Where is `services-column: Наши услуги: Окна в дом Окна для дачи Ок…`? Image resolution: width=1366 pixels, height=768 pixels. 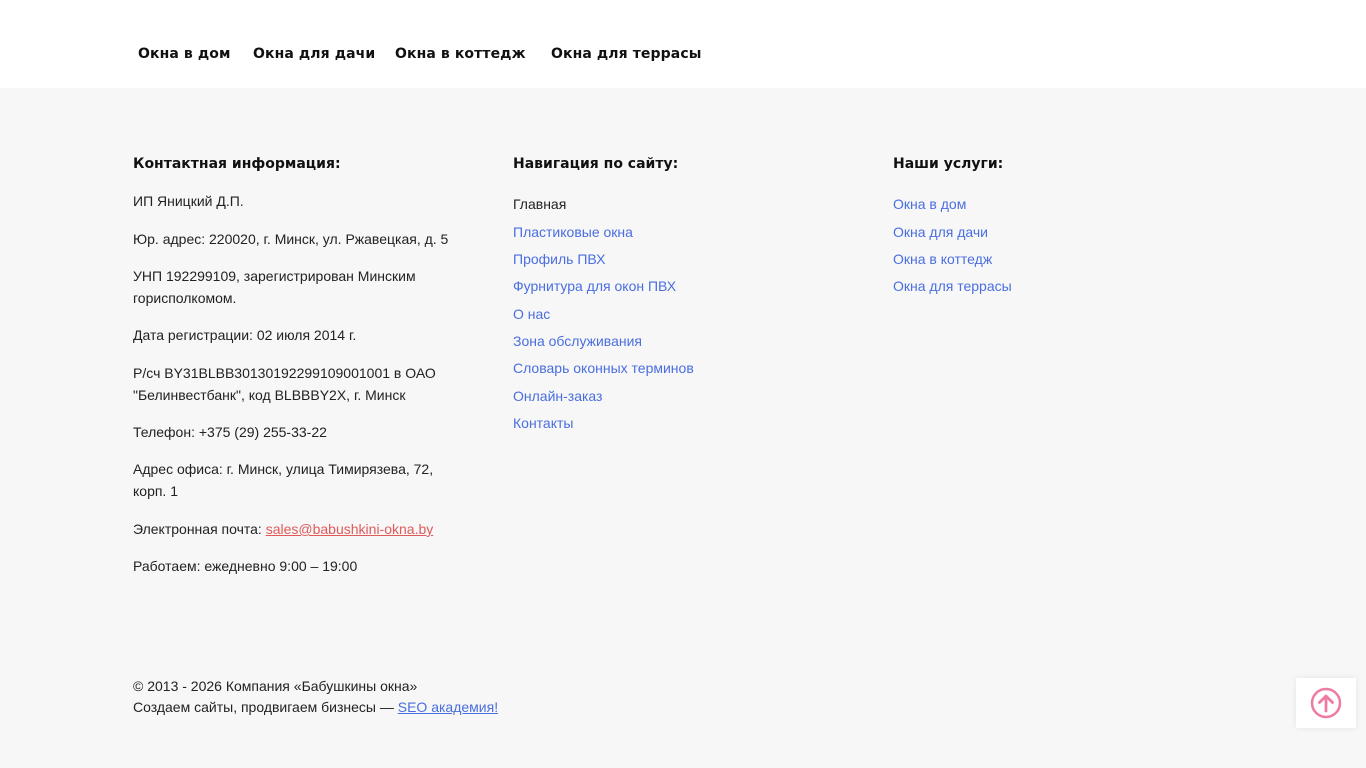
services-column: Наши услуги: Окна в дом Окна для дачи Ок… is located at coordinates (1043, 225).